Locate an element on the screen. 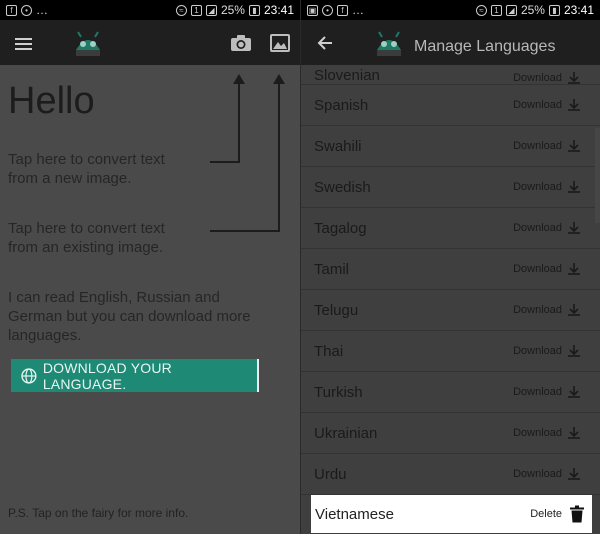  language-name: Ukrainian is located at coordinates (346, 433).